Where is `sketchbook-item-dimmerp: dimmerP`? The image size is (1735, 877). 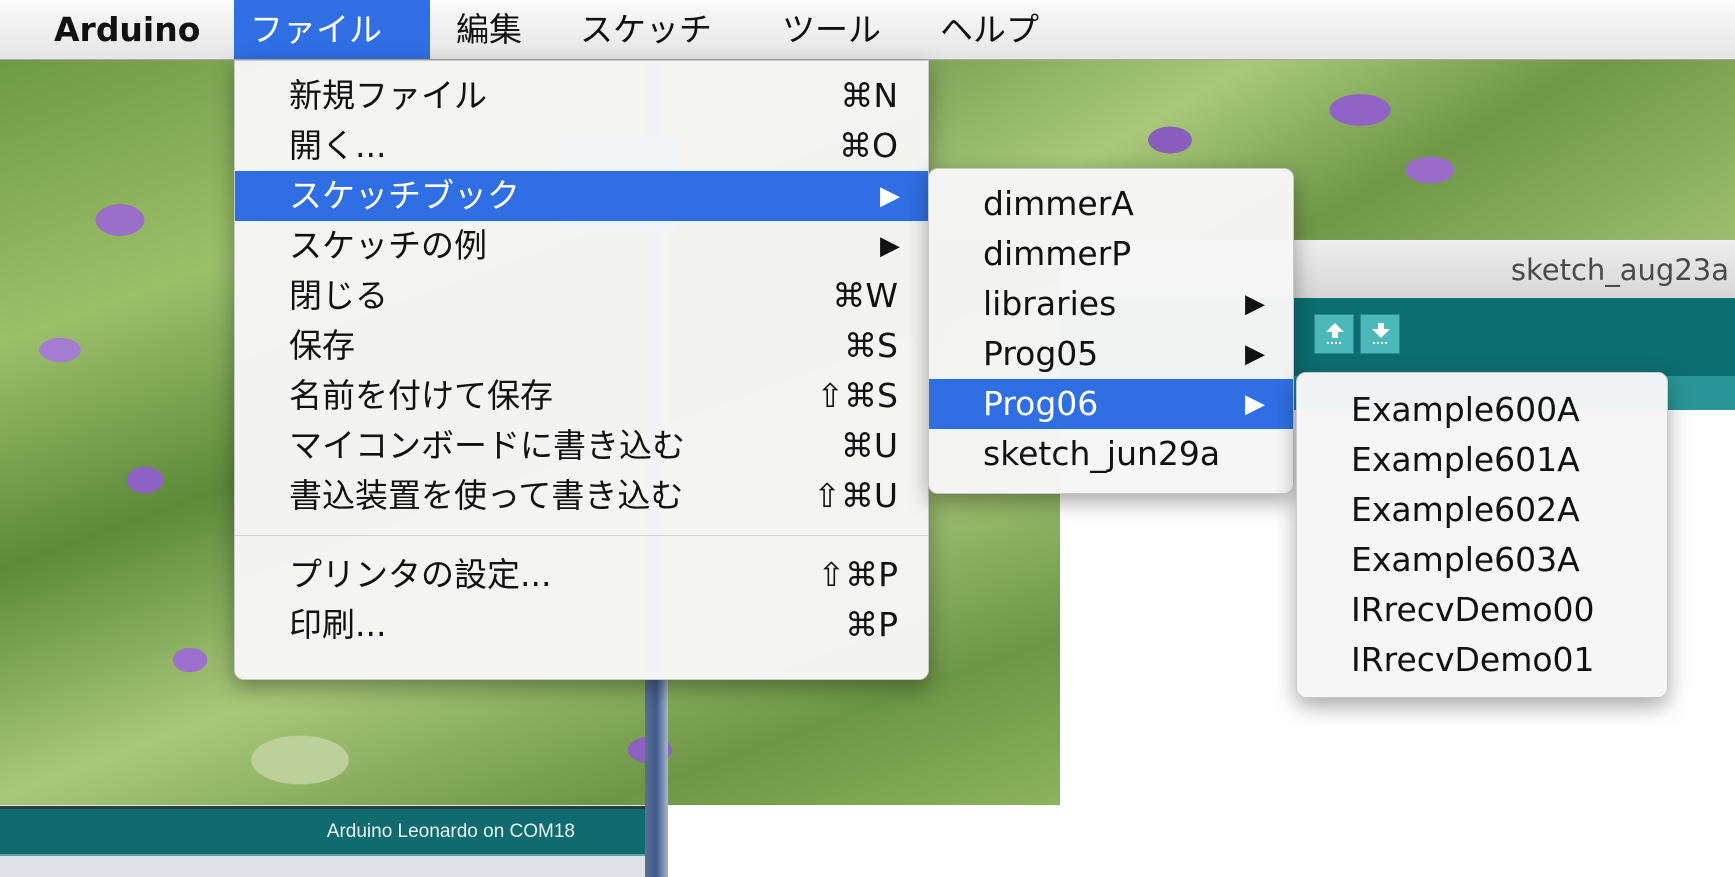 sketchbook-item-dimmerp: dimmerP is located at coordinates (1111, 254).